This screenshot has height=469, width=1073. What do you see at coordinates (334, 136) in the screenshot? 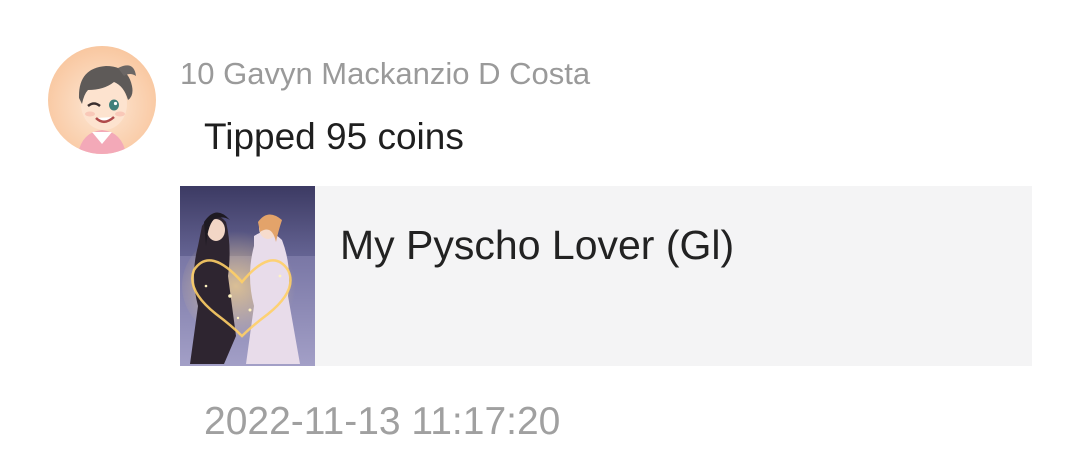
I see `tip-message: Tipped 95 coins` at bounding box center [334, 136].